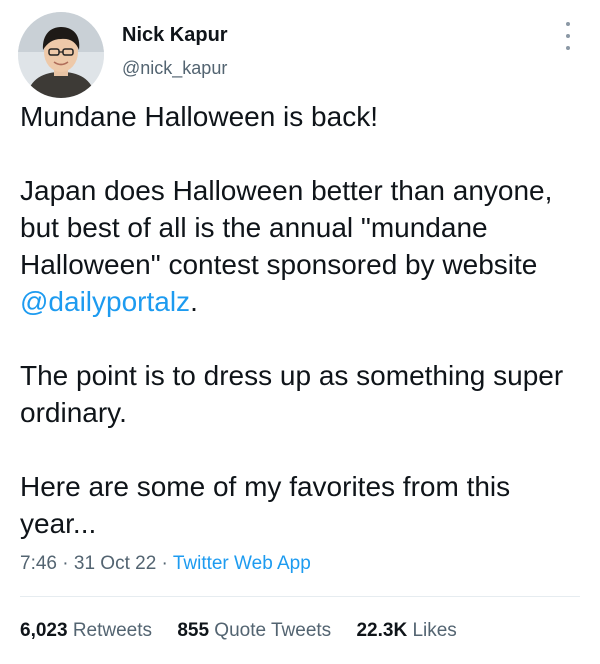  I want to click on vertical-ellipsis-icon, so click(568, 36).